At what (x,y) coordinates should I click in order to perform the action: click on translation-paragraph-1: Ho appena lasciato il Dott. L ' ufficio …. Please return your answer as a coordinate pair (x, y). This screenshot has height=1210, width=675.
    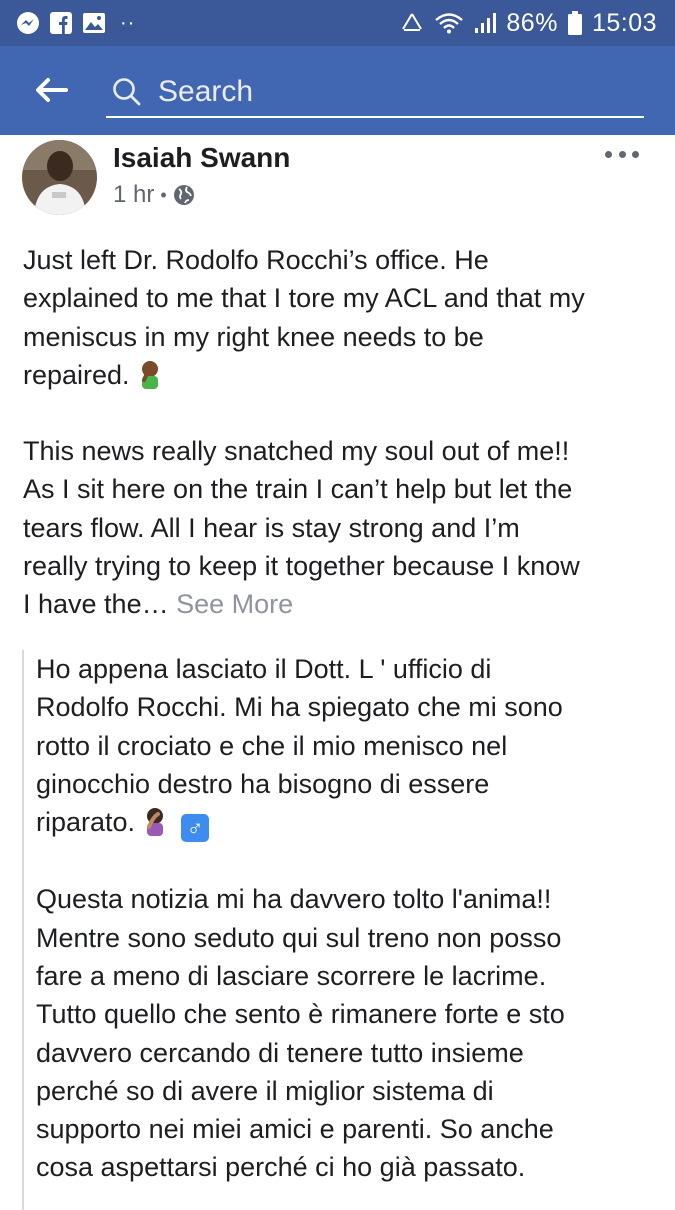
    Looking at the image, I should click on (349, 746).